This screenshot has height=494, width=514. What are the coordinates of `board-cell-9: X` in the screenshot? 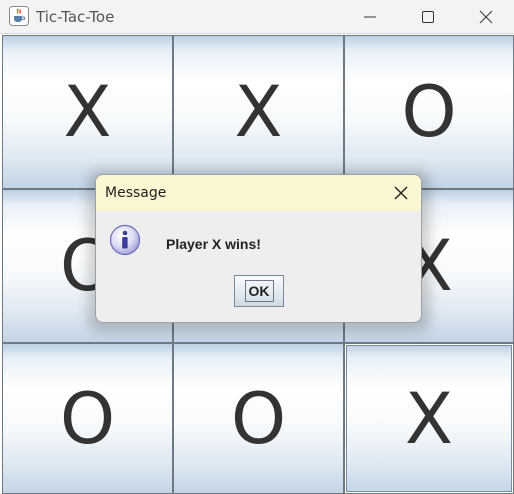 It's located at (429, 418).